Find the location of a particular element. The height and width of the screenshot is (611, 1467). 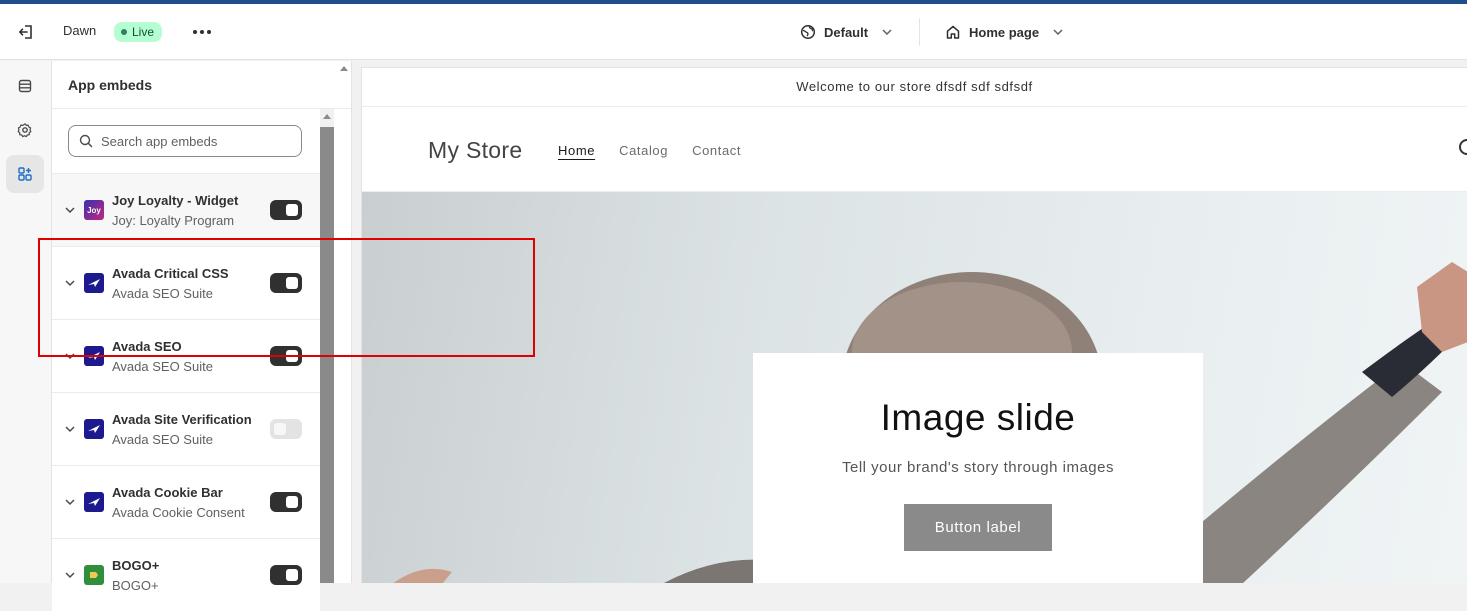

exit-icon is located at coordinates (25, 32).